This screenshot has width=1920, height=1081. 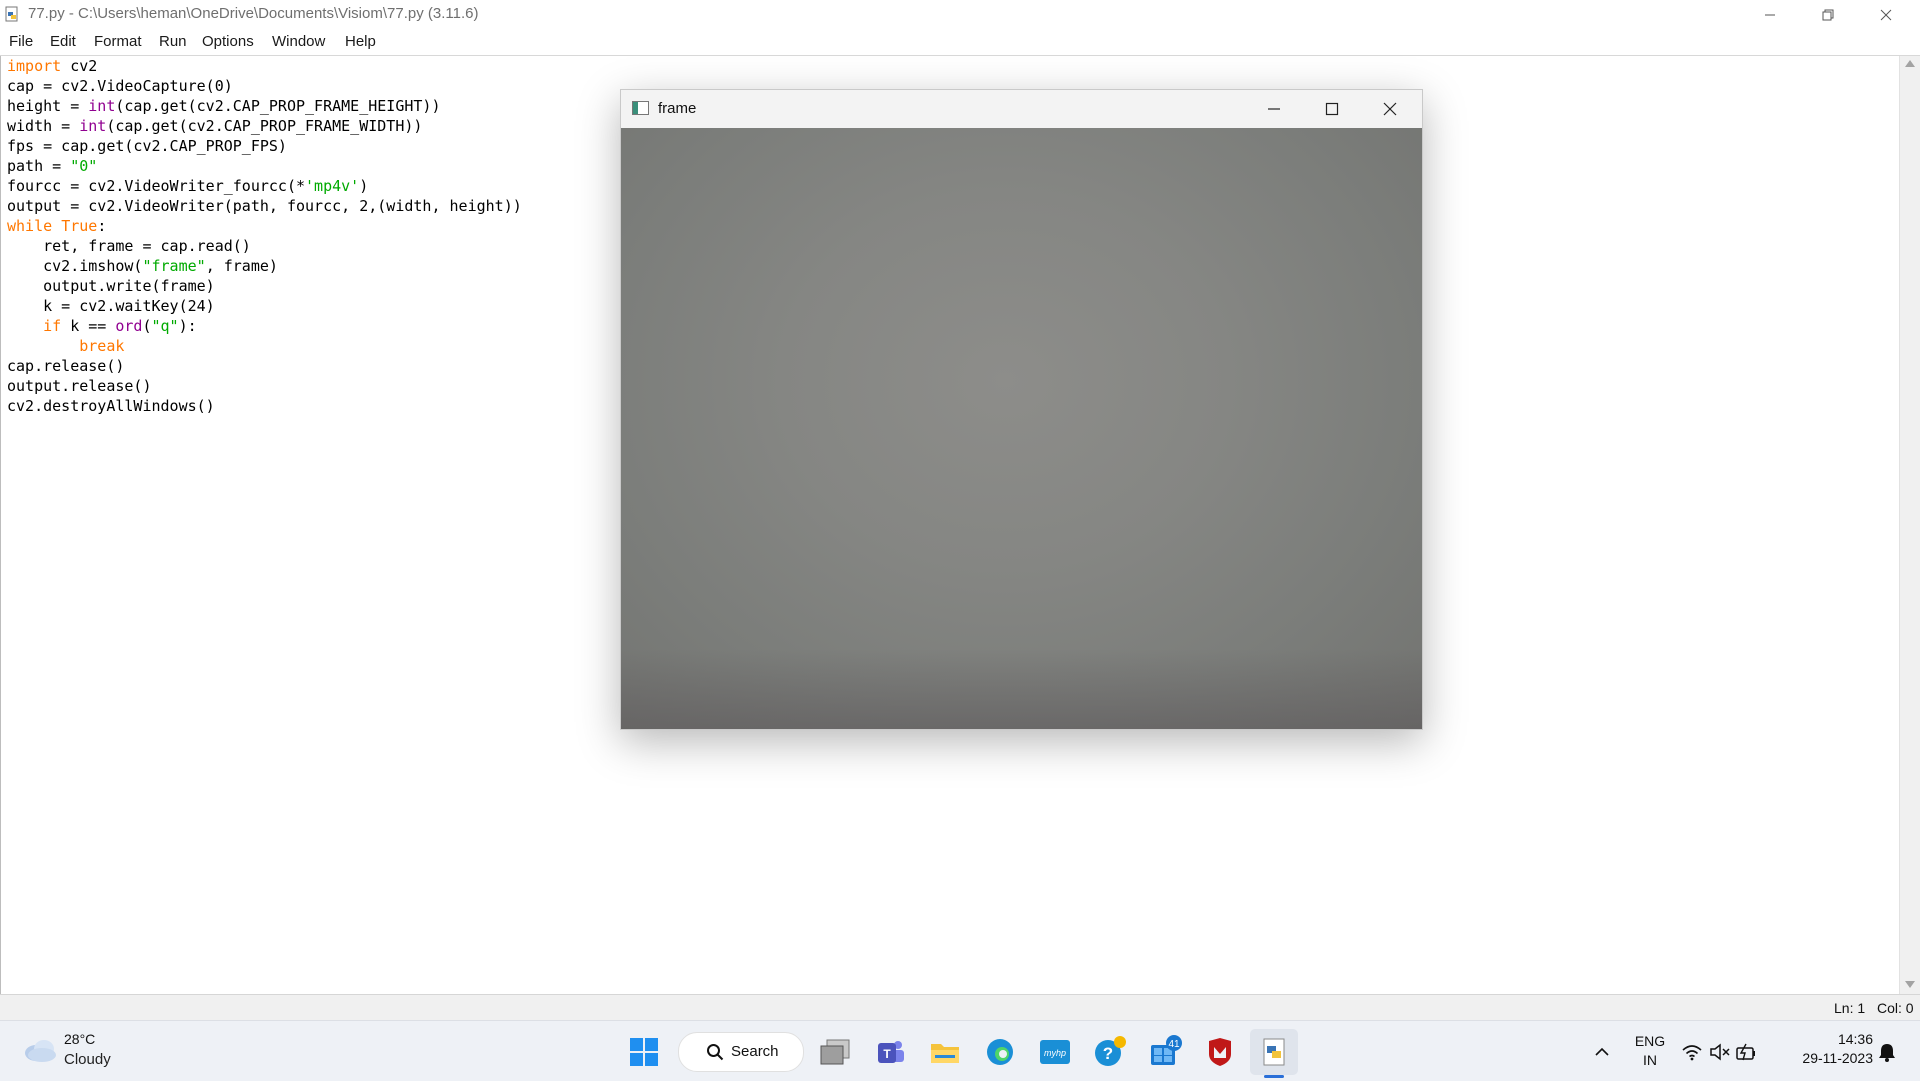 I want to click on mcafee-button, so click(x=1220, y=1052).